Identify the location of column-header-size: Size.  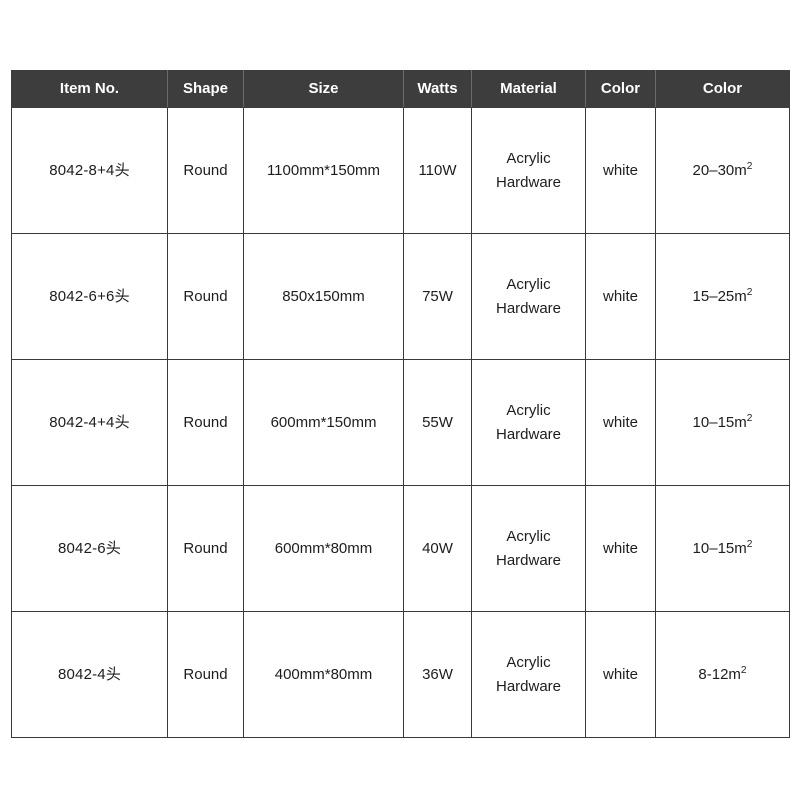
(323, 89).